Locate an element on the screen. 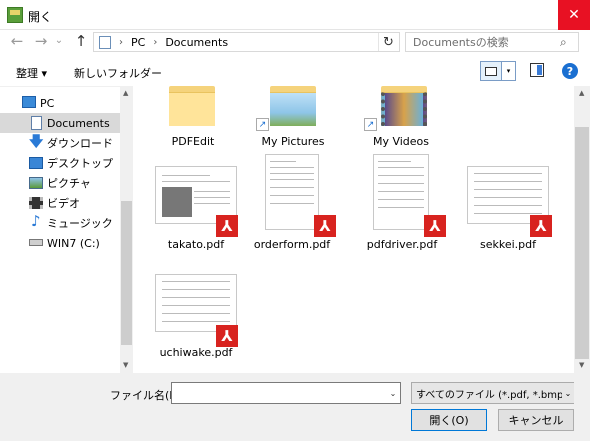  music-note-icon: ♪ is located at coordinates (36, 221).